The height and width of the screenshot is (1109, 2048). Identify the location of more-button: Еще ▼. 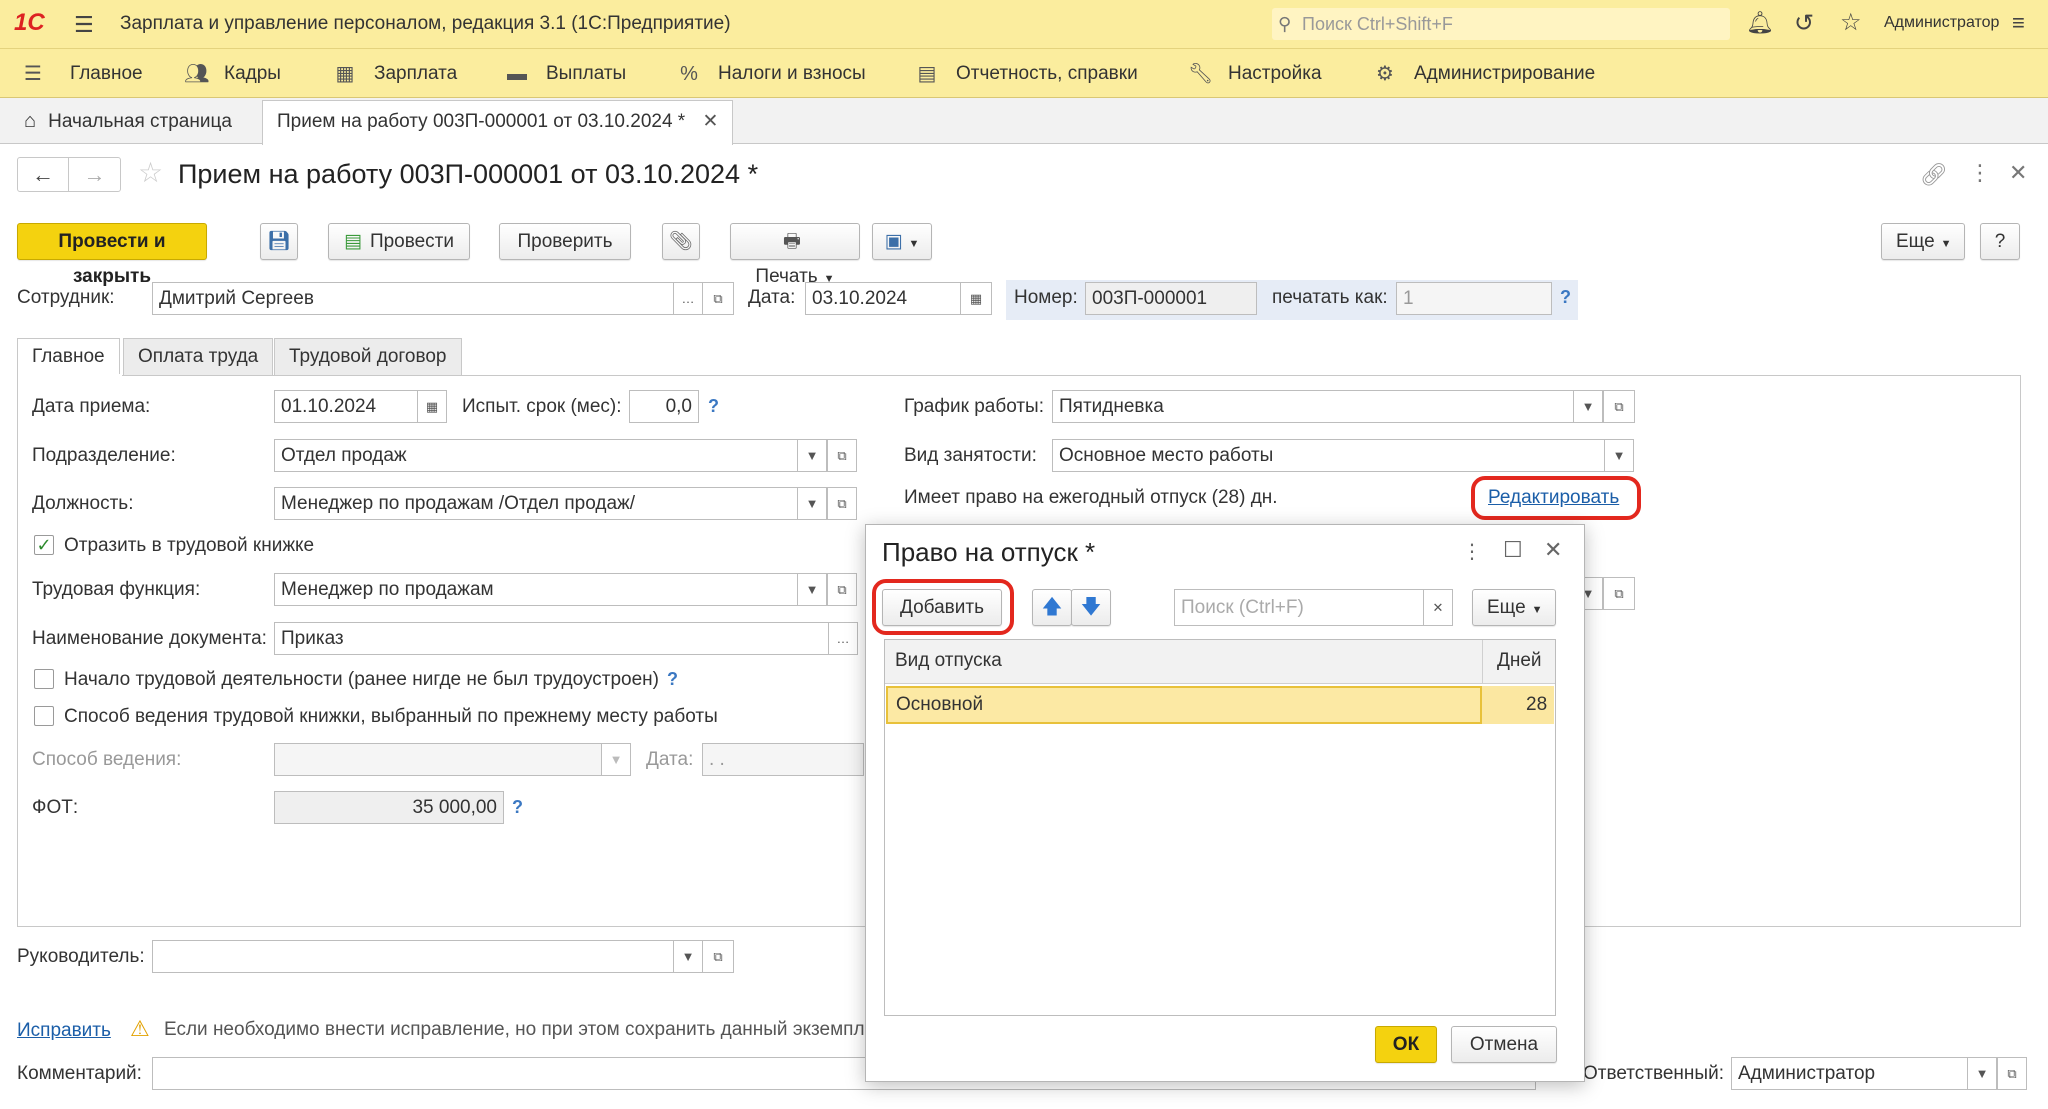
(1923, 241).